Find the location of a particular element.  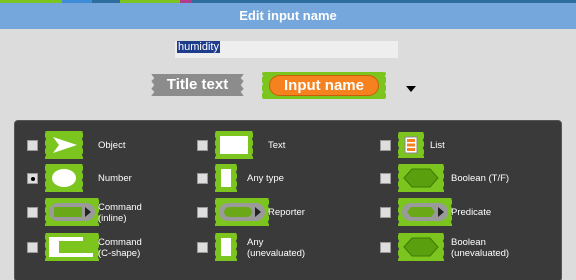

type-label-line2: (inline) is located at coordinates (112, 218).